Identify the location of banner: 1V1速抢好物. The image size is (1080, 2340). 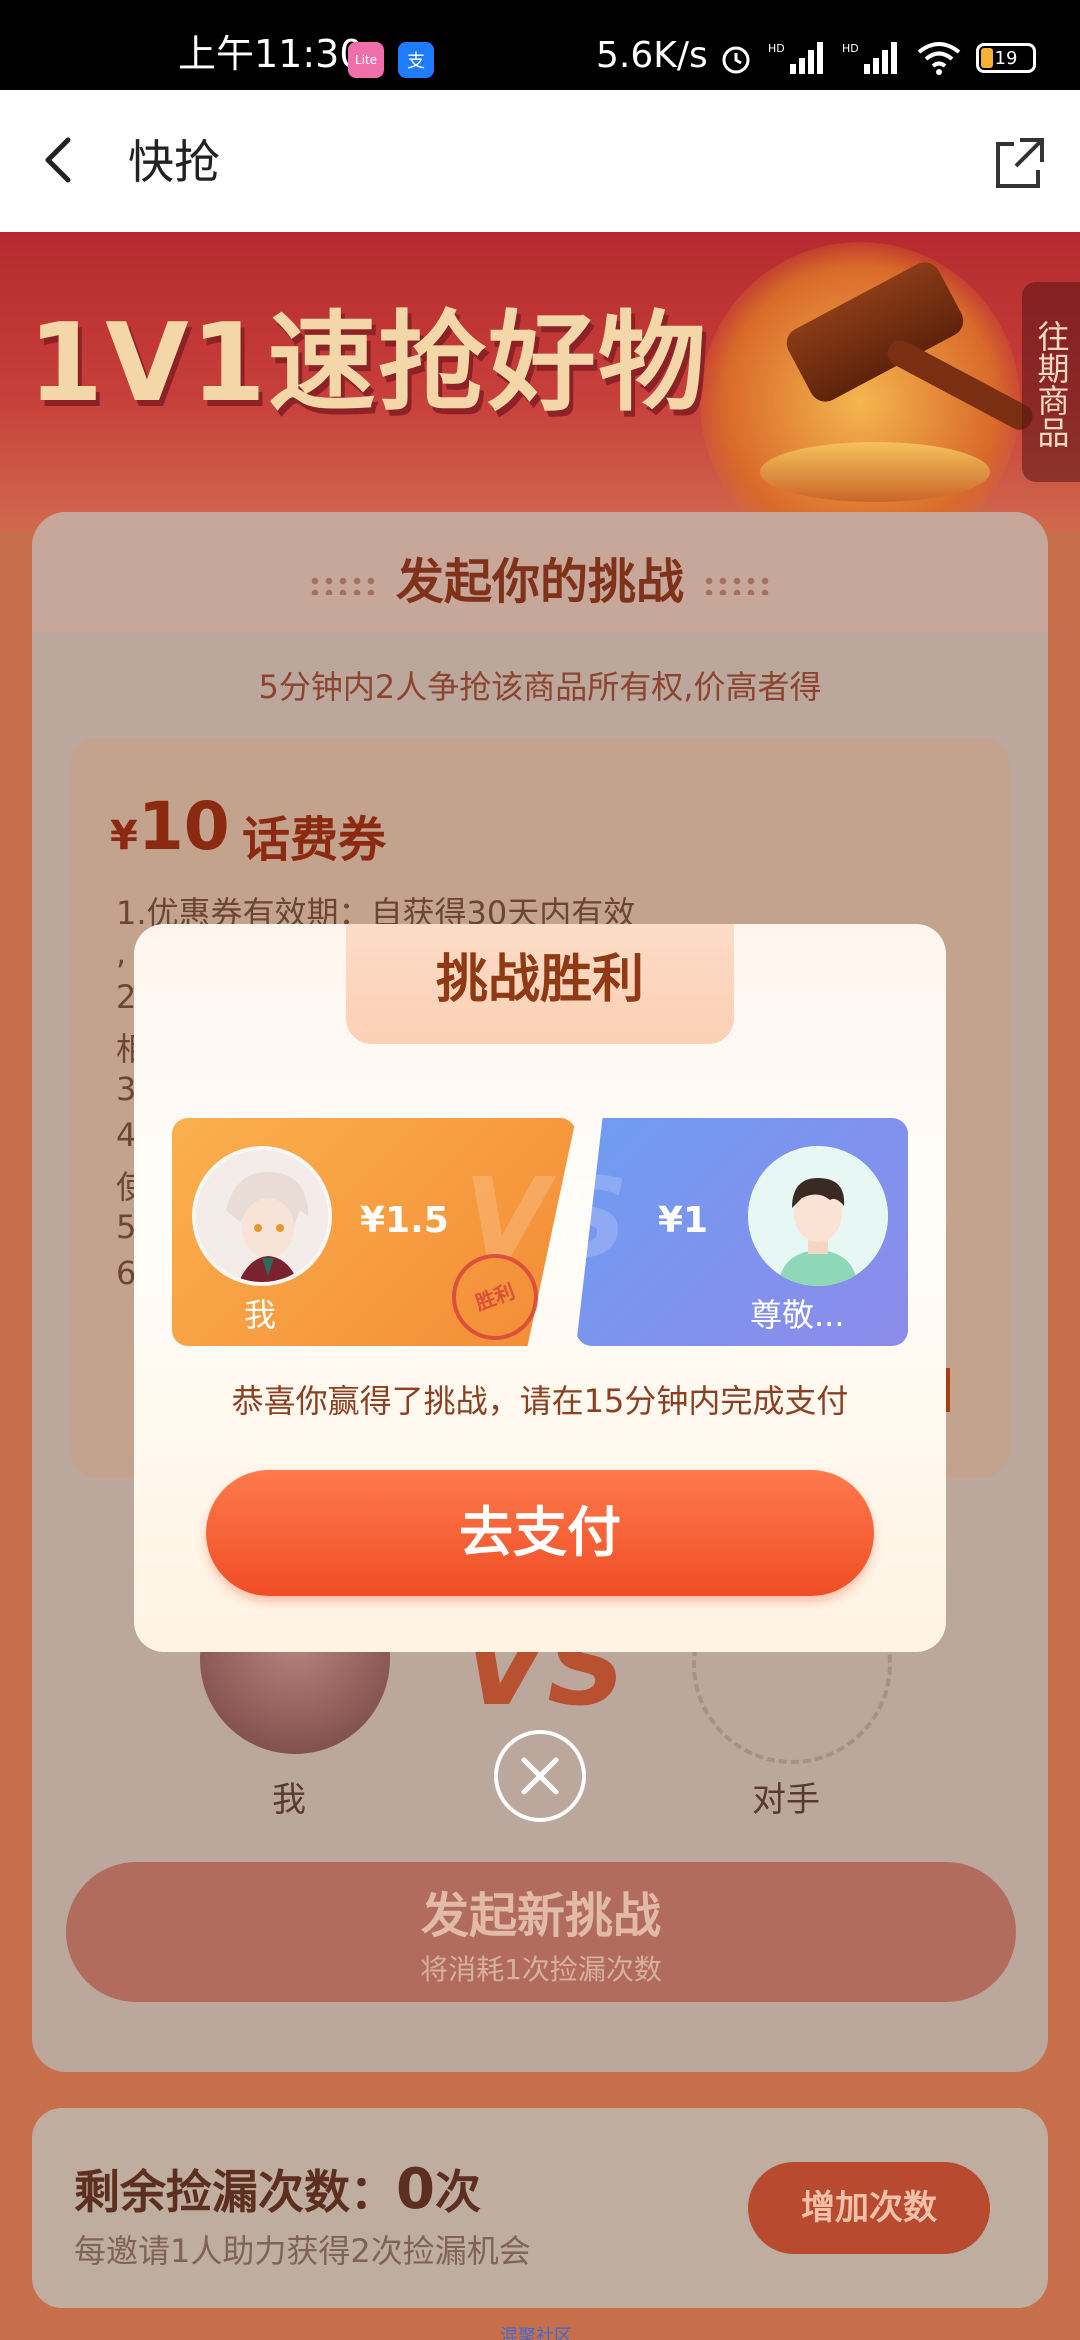
(540, 382).